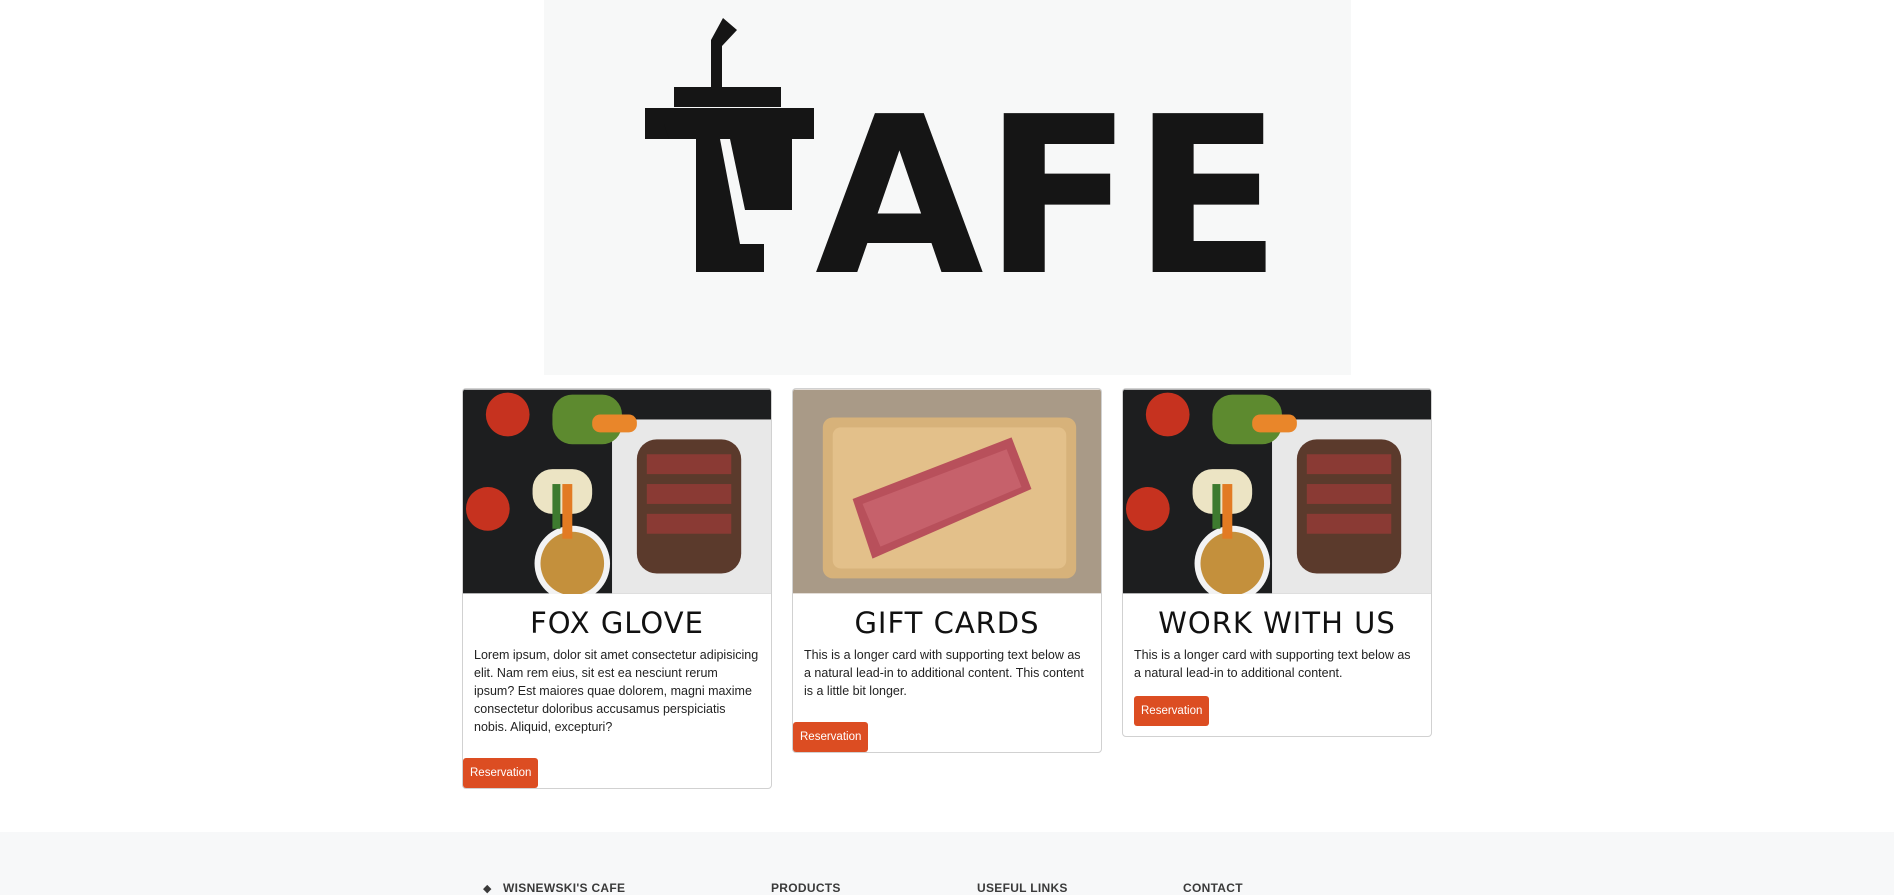 This screenshot has width=1894, height=895. What do you see at coordinates (617, 623) in the screenshot?
I see `card-title: FOX GLOVE` at bounding box center [617, 623].